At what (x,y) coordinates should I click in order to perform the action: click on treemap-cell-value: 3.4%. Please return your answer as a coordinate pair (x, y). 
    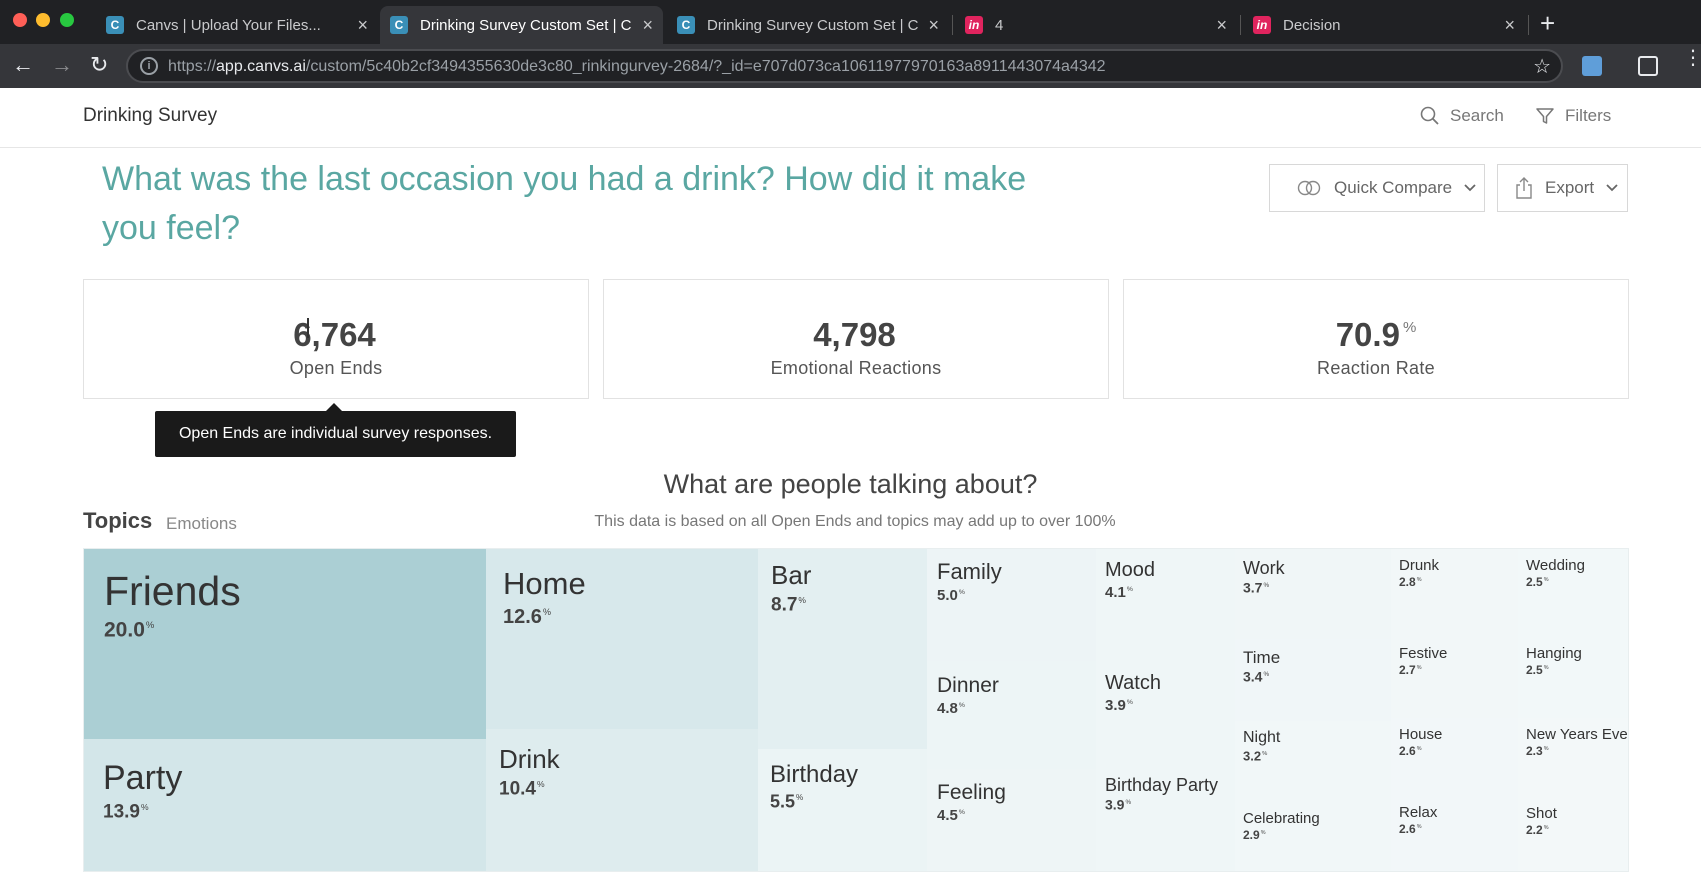
    Looking at the image, I should click on (1256, 676).